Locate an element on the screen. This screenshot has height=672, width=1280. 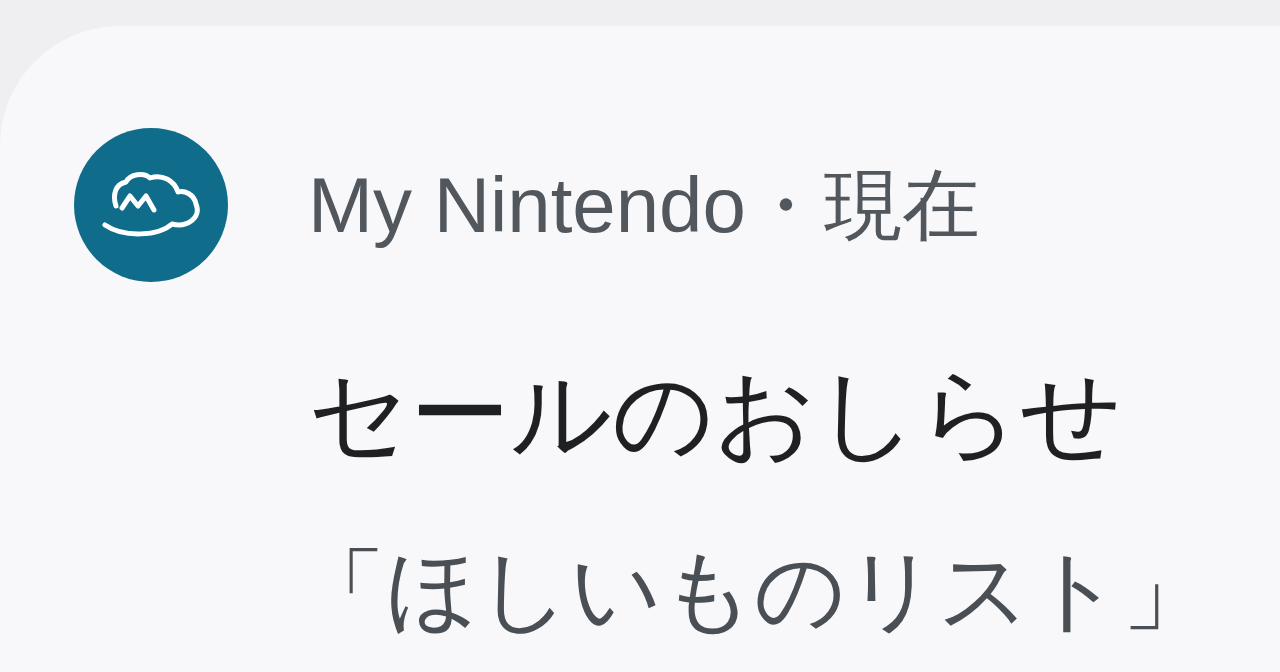
notification-body: 「ほしいものリスト」 is located at coordinates (754, 590).